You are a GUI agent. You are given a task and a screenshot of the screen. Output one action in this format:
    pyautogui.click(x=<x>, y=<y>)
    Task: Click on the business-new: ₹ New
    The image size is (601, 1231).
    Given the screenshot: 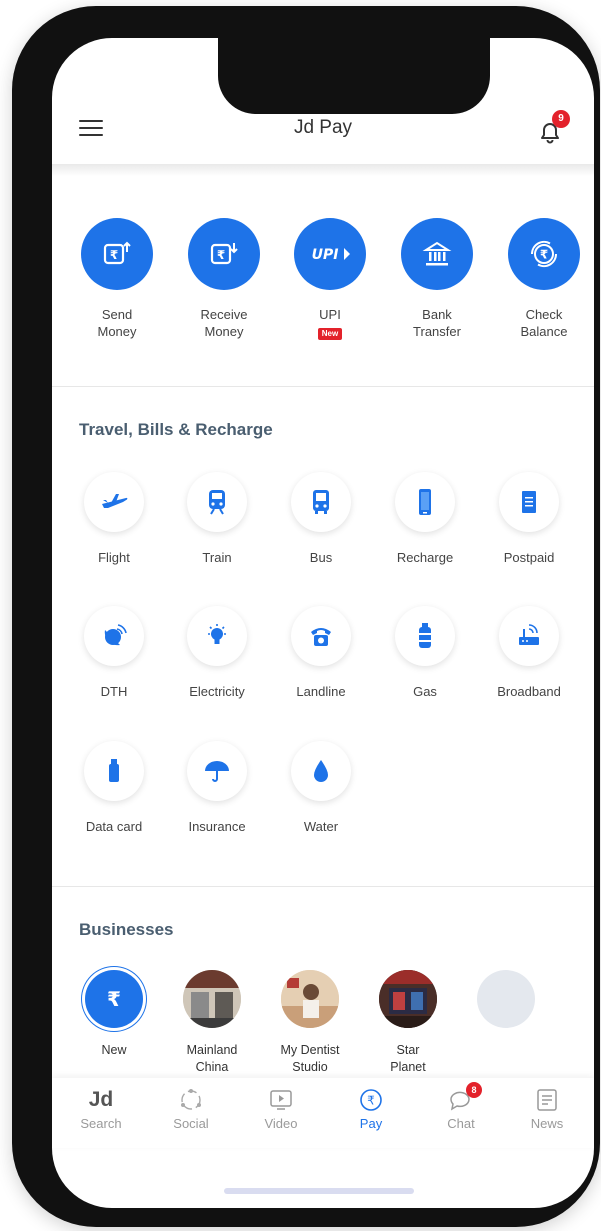 What is the action you would take?
    pyautogui.click(x=114, y=1014)
    